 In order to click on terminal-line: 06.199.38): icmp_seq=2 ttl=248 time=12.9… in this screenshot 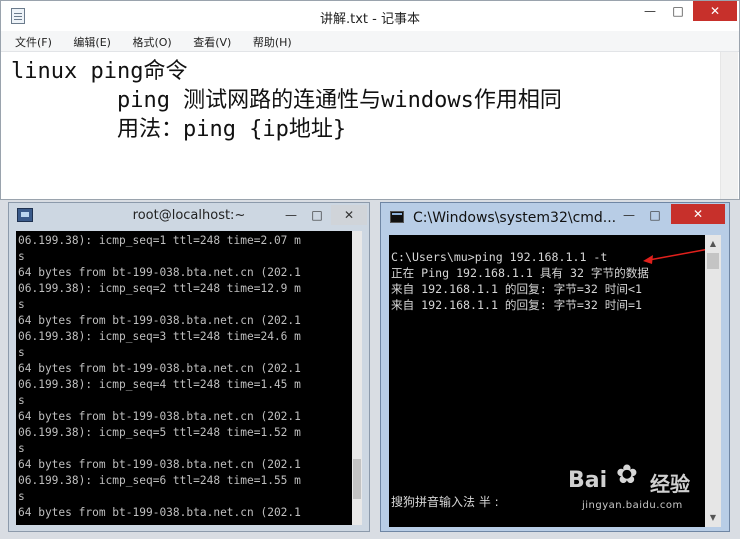, I will do `click(159, 288)`.